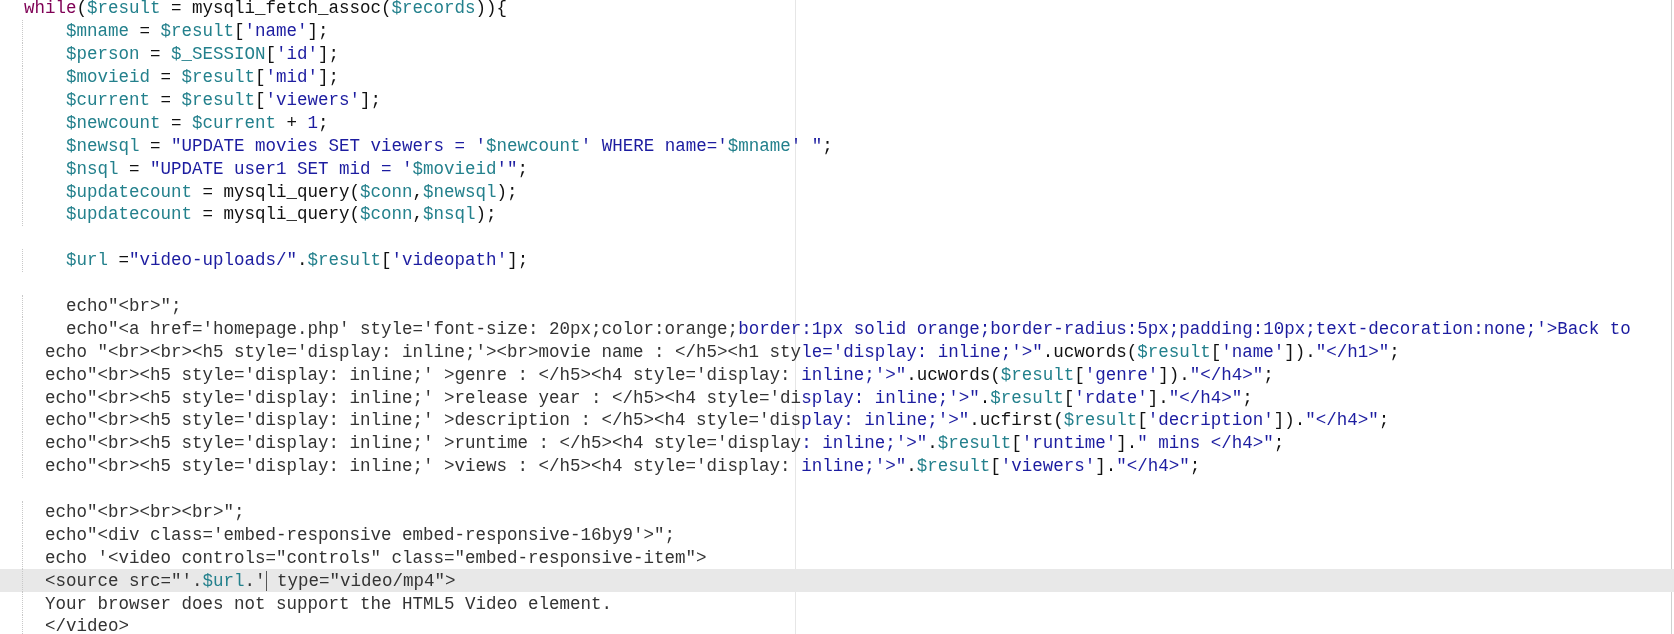 The height and width of the screenshot is (634, 1674). Describe the element at coordinates (360, 534) in the screenshot. I see `code-line: echo"<div class='embed-responsive embed-responsive-16by9'>";` at that location.